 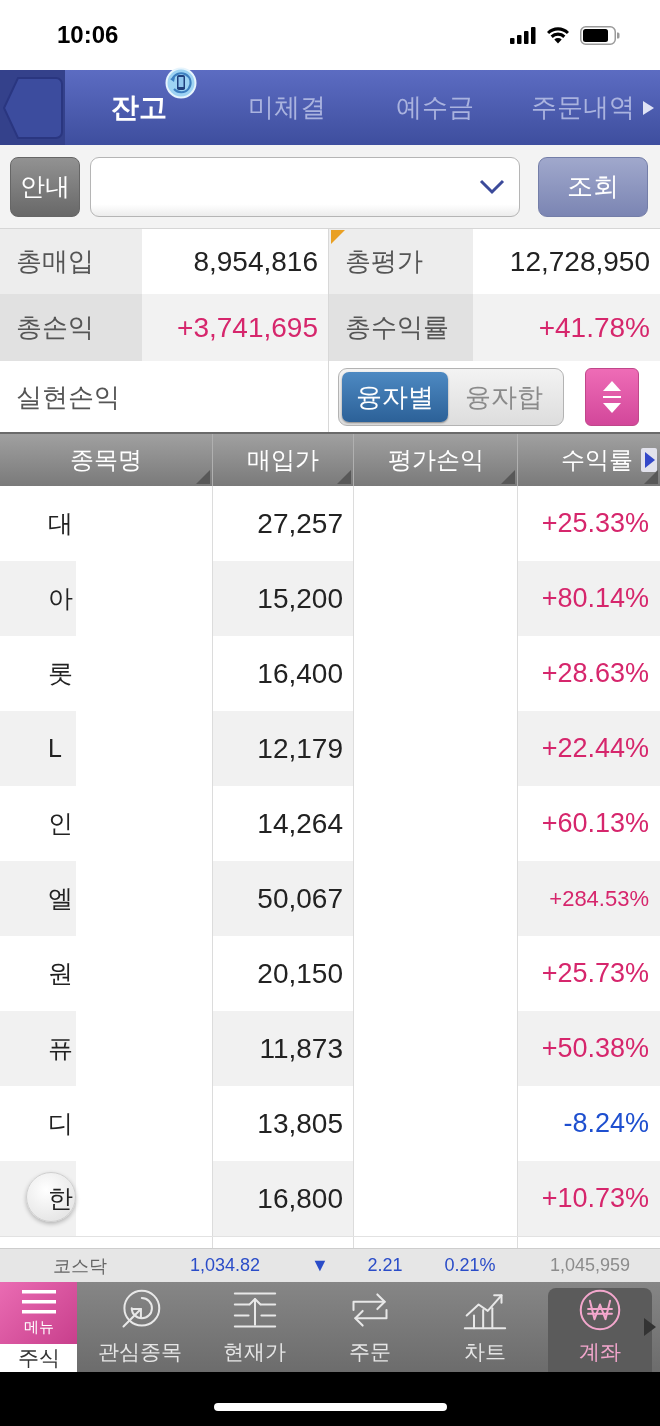 I want to click on index-change: 2.21, so click(x=385, y=1265).